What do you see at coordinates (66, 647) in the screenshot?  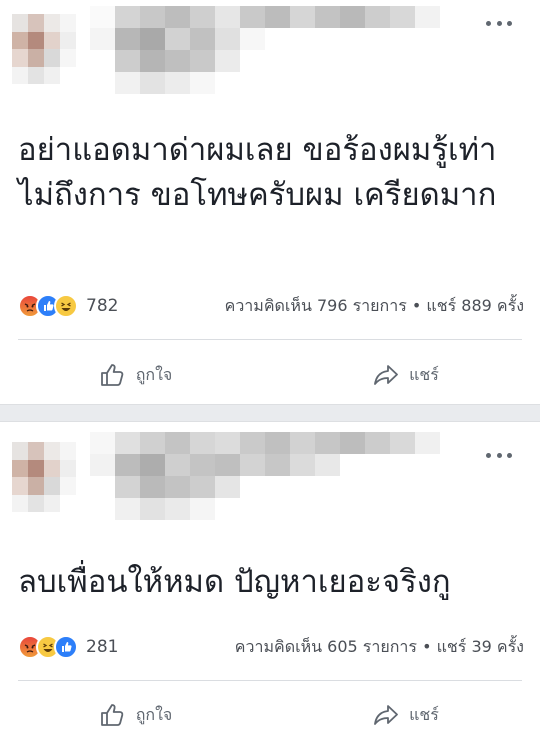 I see `like-reaction-icon` at bounding box center [66, 647].